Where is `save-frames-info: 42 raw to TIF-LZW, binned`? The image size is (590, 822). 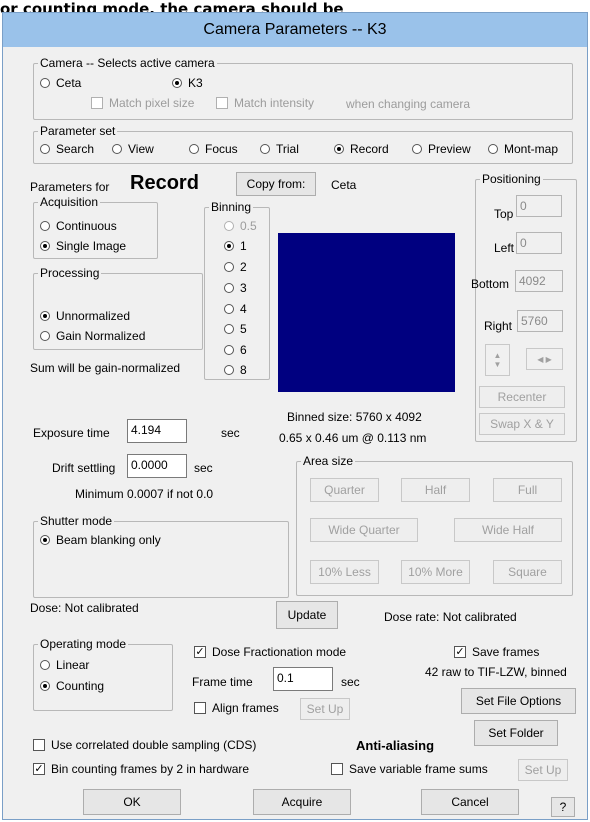 save-frames-info: 42 raw to TIF-LZW, binned is located at coordinates (496, 672).